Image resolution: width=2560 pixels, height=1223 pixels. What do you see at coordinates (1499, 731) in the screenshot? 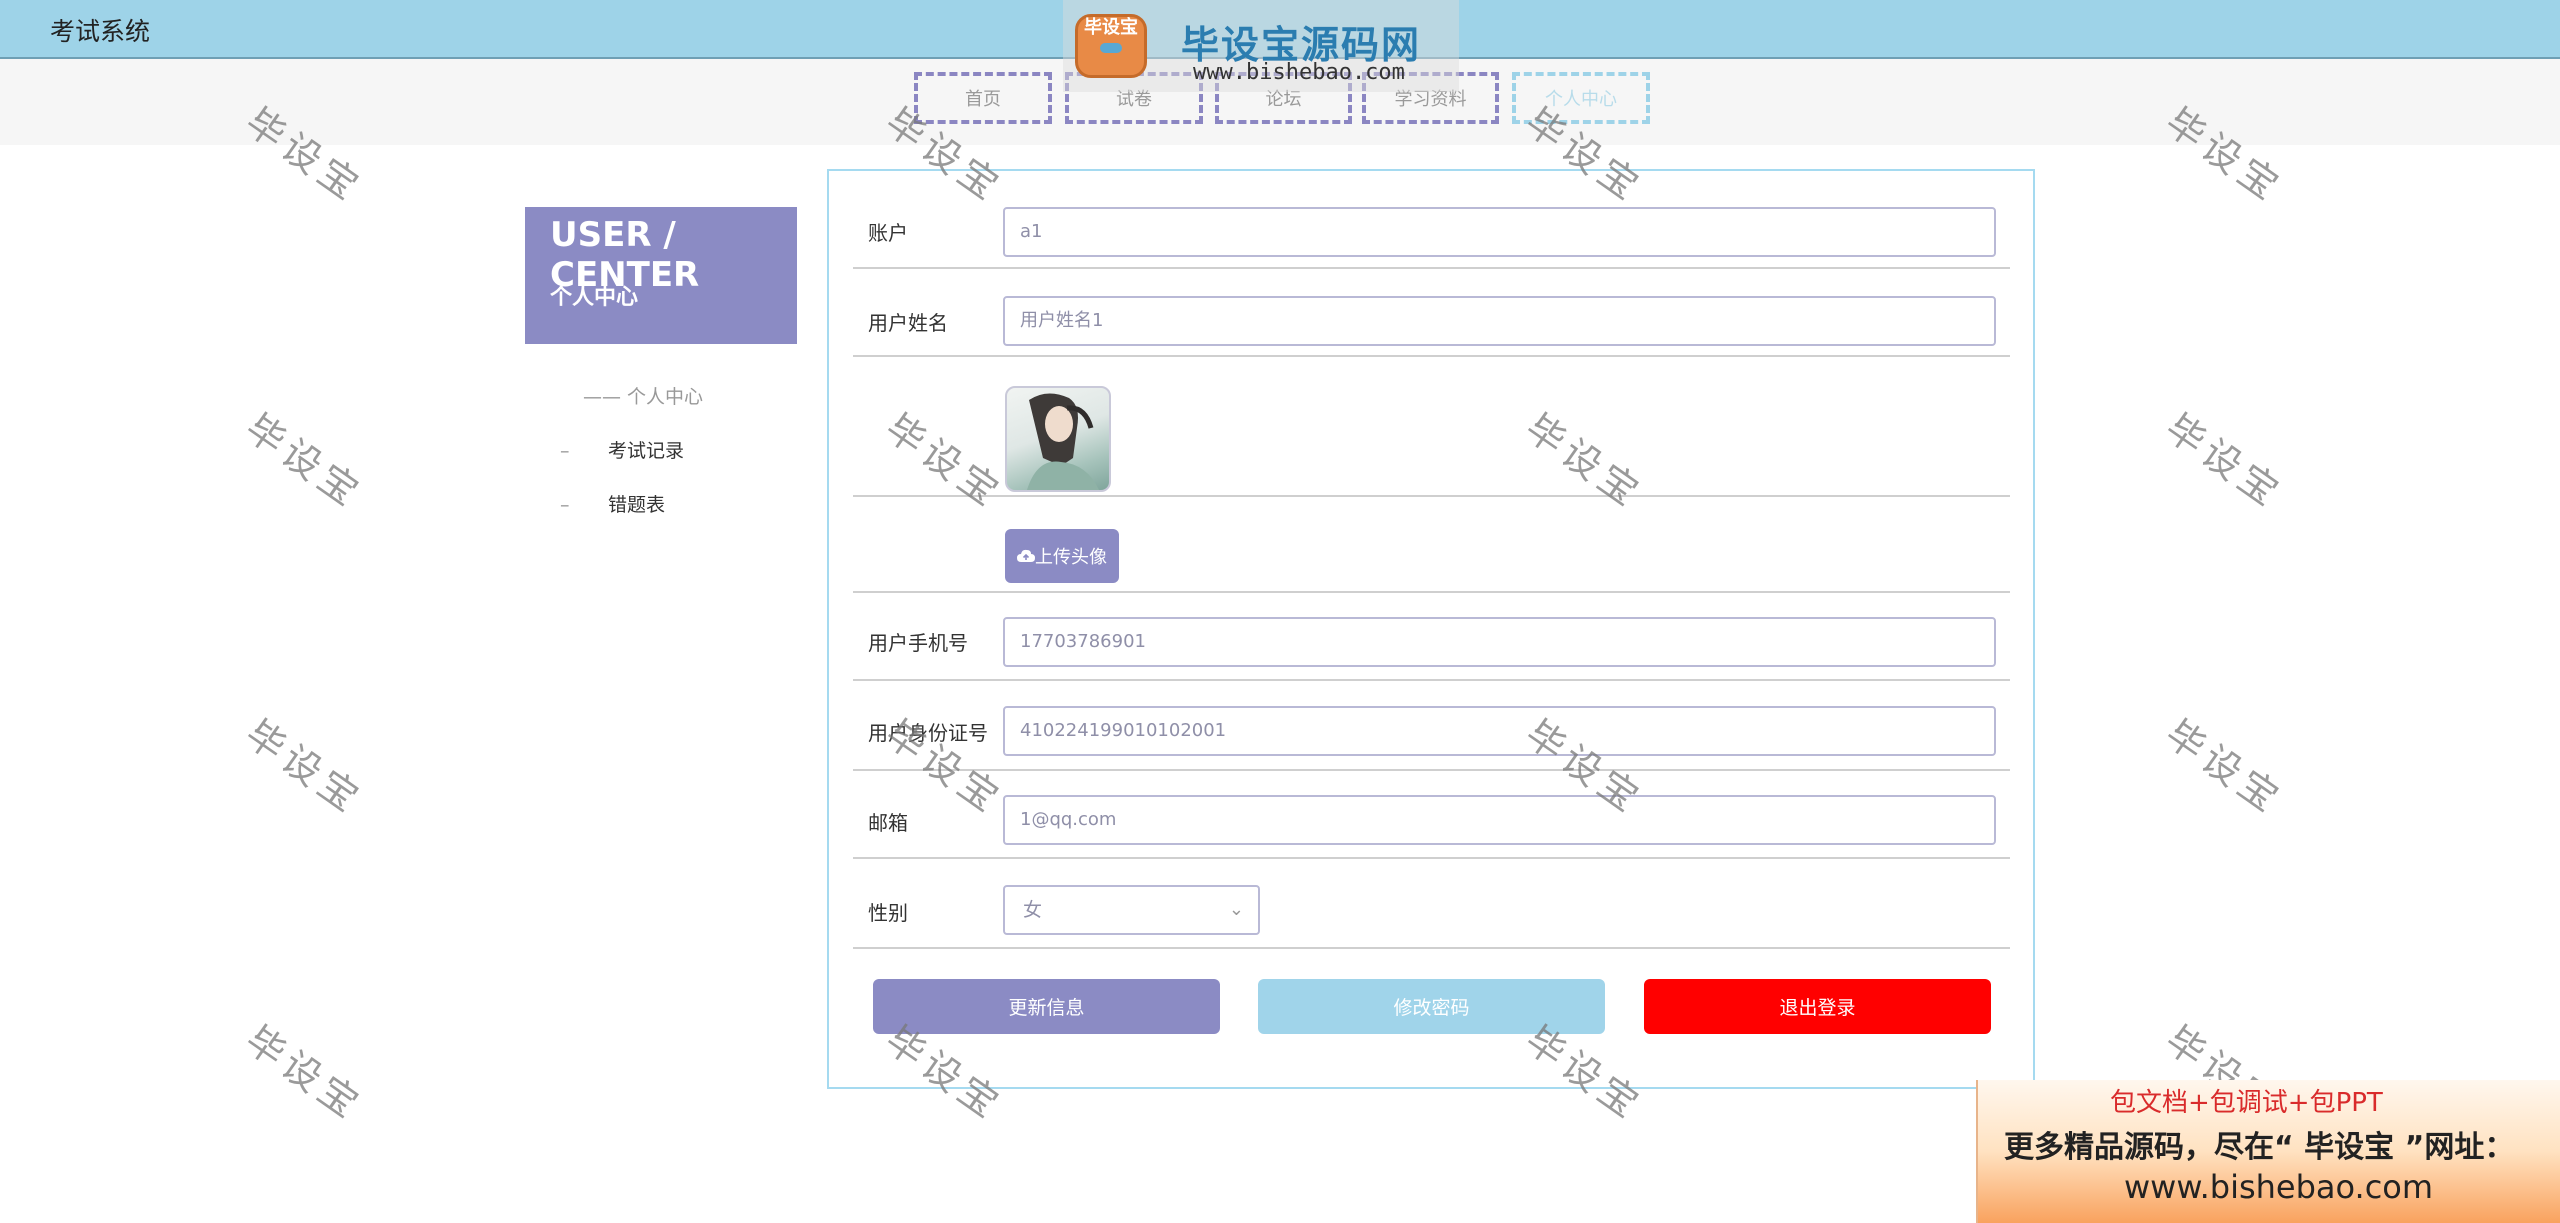
I see `id-card-field: 410224199010102001` at bounding box center [1499, 731].